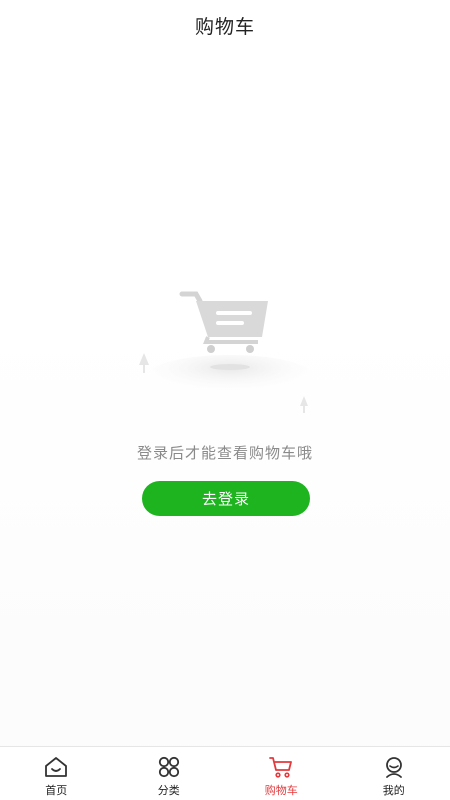  What do you see at coordinates (281, 767) in the screenshot?
I see `cart-icon` at bounding box center [281, 767].